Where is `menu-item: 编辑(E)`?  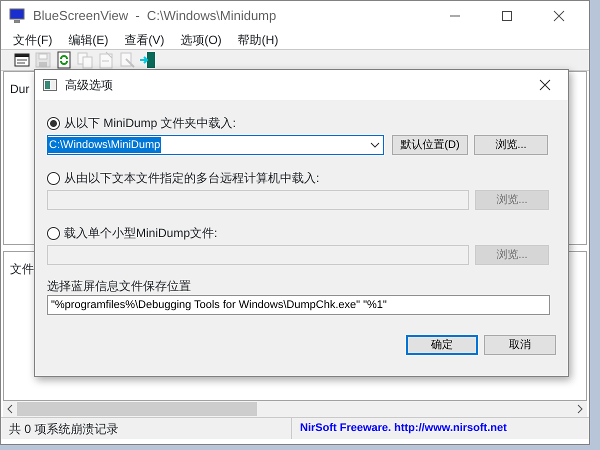 menu-item: 编辑(E) is located at coordinates (88, 40).